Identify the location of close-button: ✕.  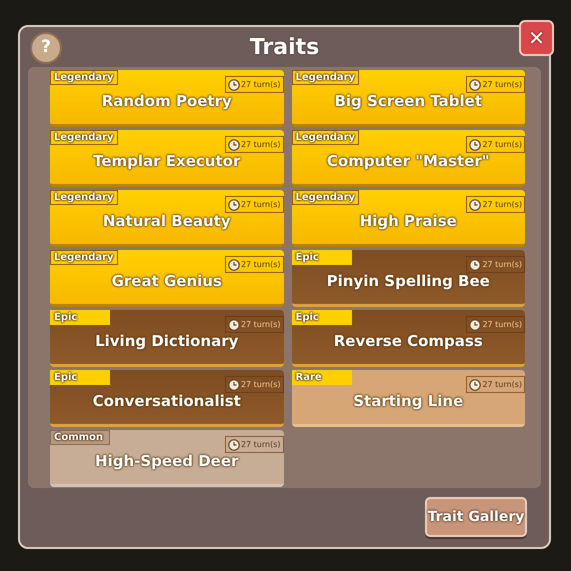
(536, 38).